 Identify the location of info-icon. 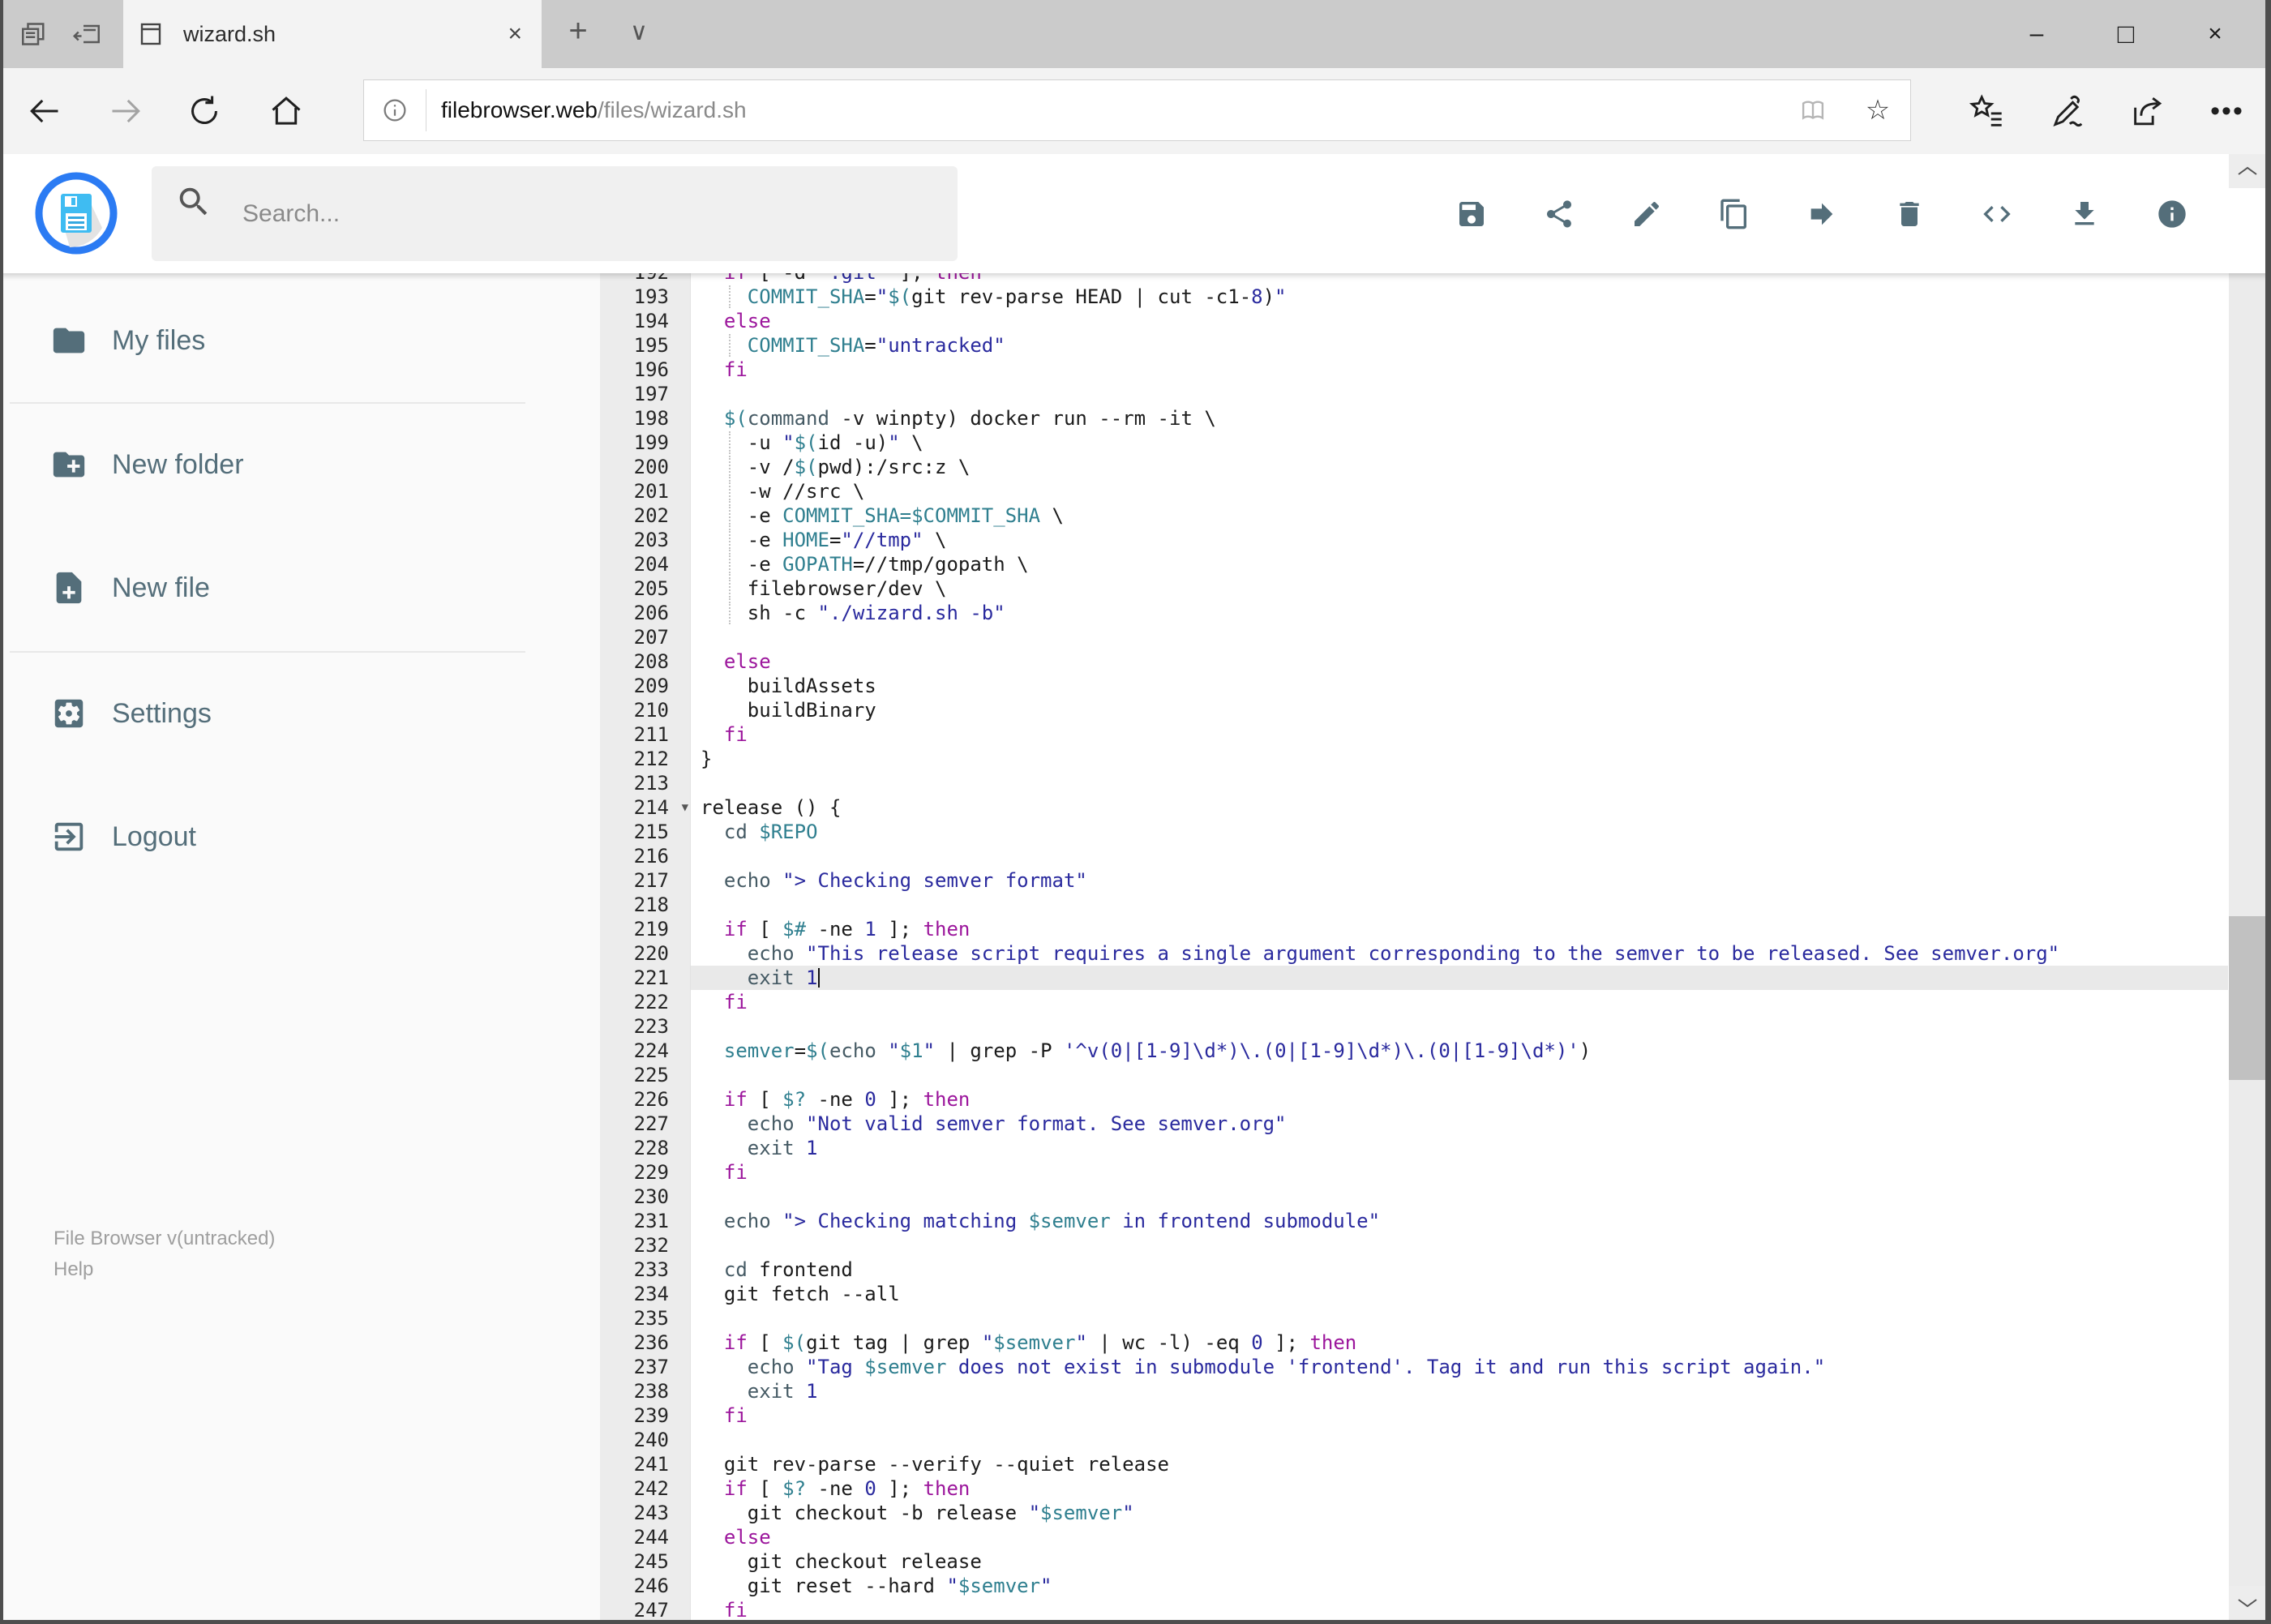
(395, 111).